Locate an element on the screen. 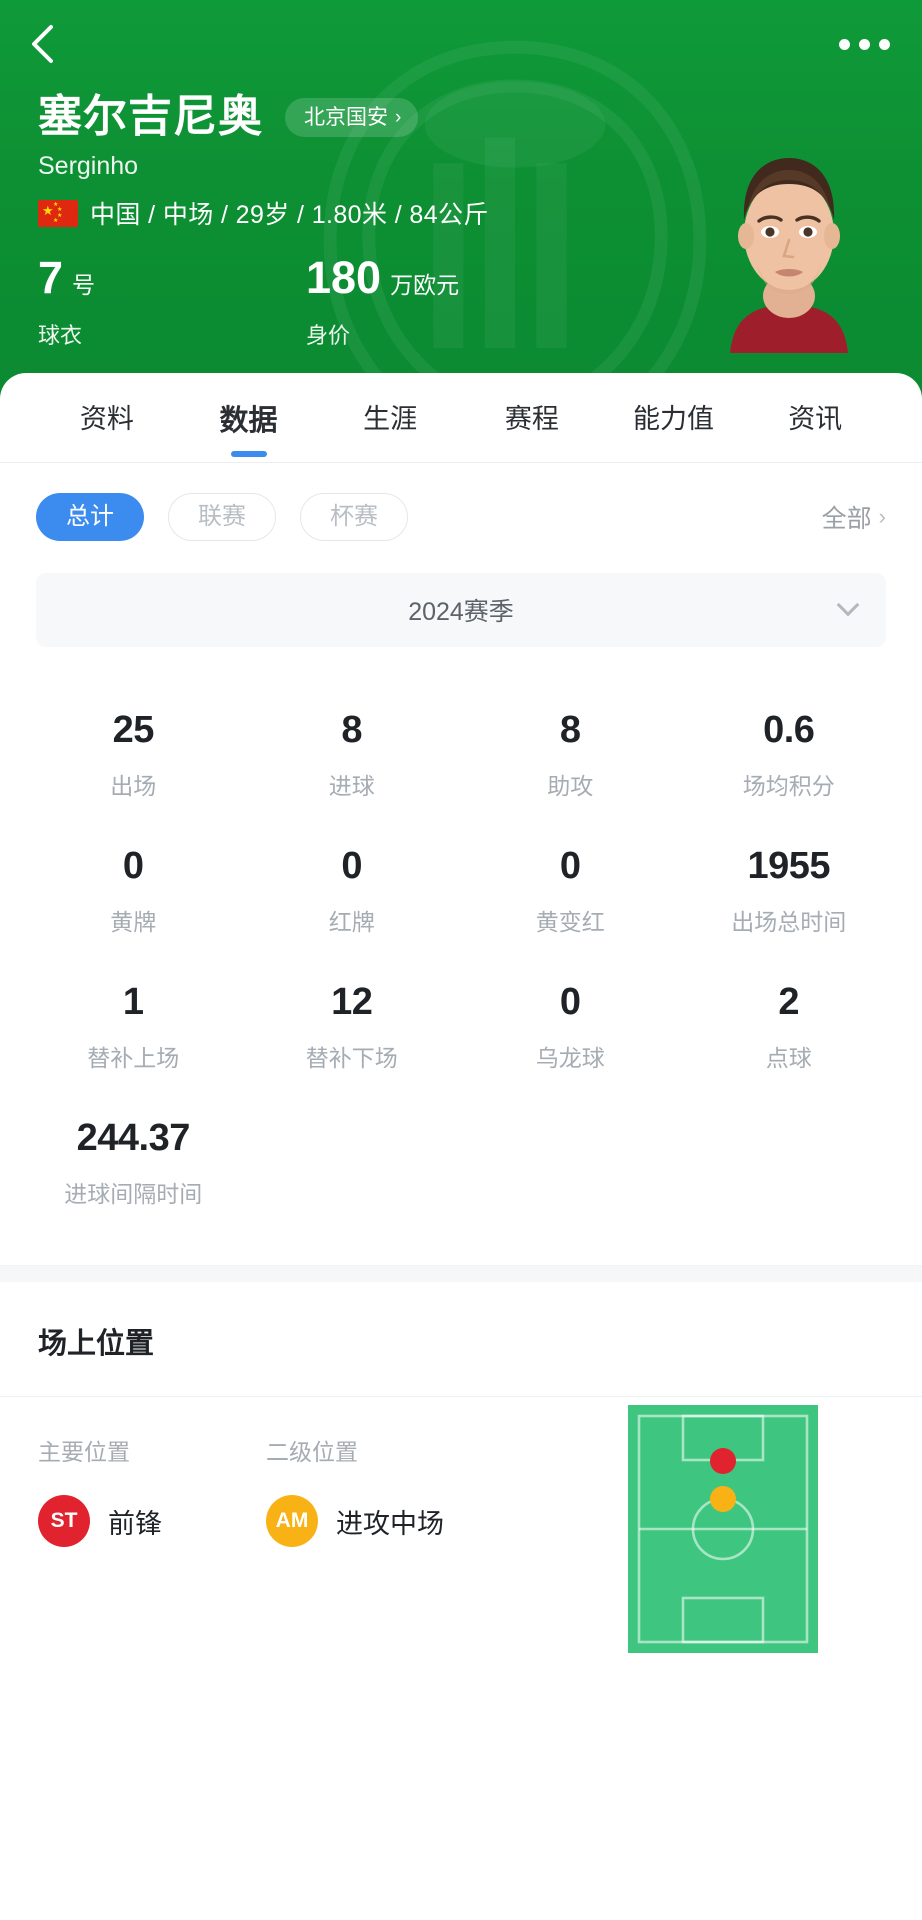  pill-label: 联赛 is located at coordinates (222, 516).